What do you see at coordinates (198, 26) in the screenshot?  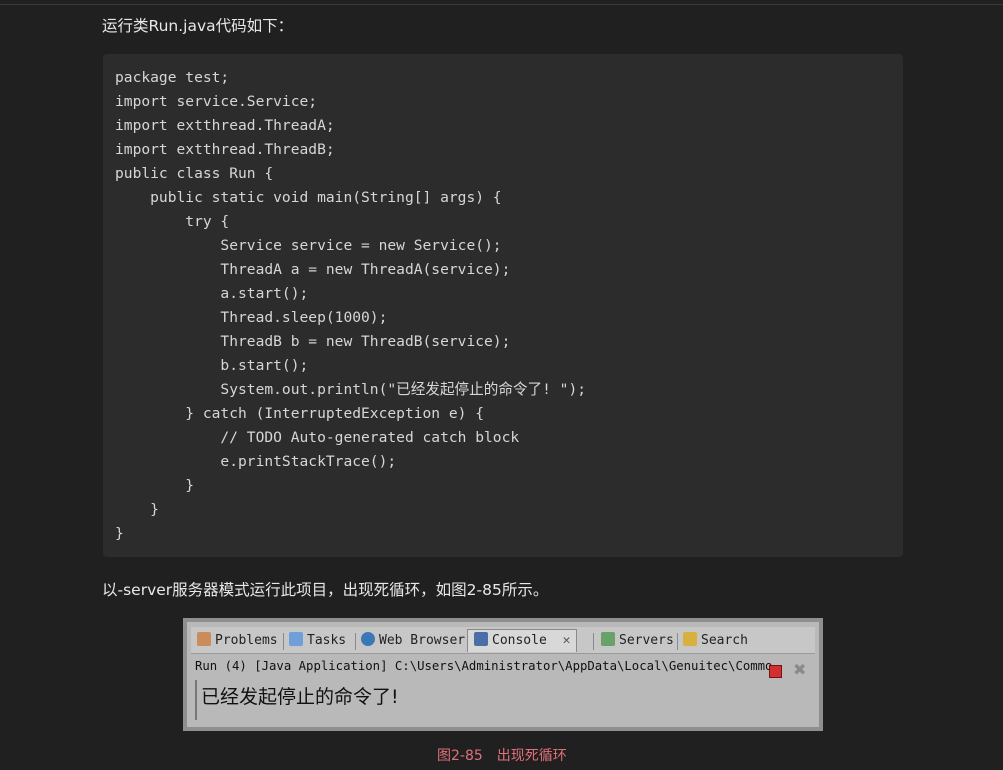 I see `intro-paragraph: 运行类Run.java代码如下：` at bounding box center [198, 26].